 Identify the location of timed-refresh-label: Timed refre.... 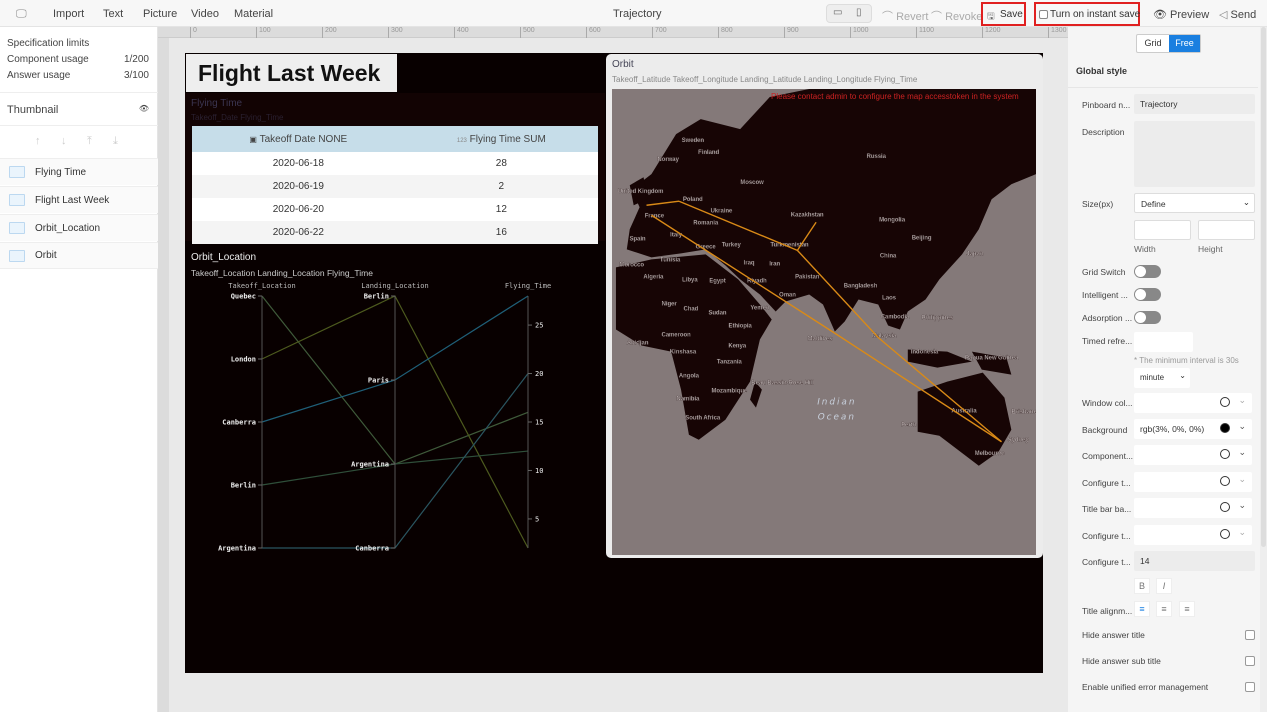
(1107, 341).